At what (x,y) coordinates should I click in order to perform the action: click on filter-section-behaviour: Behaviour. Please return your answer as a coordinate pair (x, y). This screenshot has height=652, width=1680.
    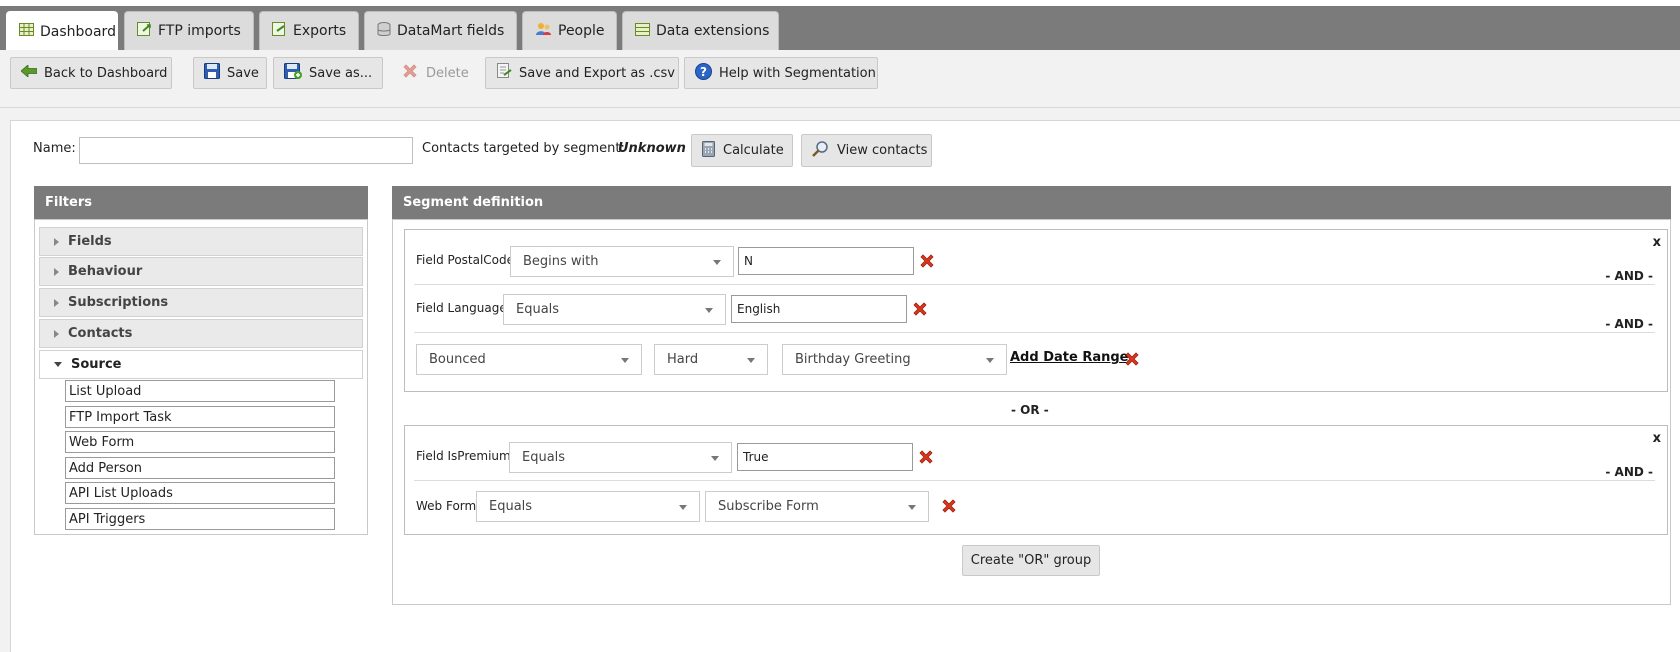
    Looking at the image, I should click on (201, 271).